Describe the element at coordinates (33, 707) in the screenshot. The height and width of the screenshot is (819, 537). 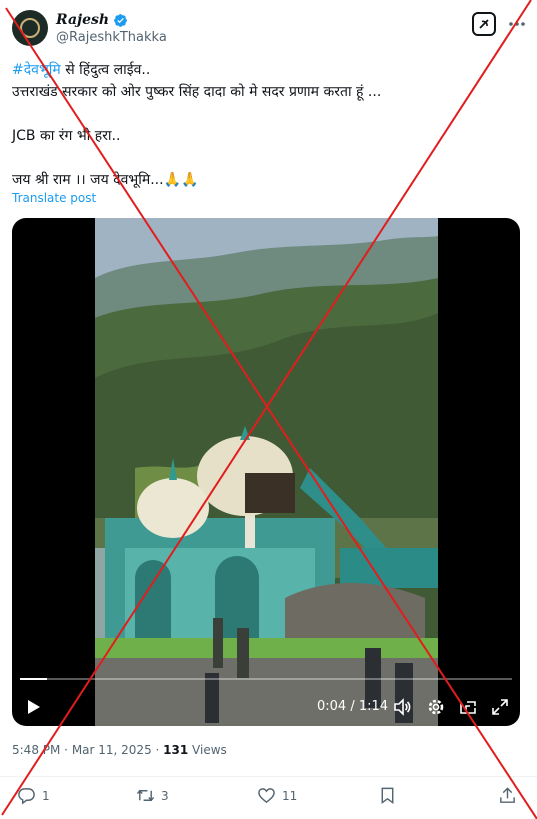
I see `play-icon` at that location.